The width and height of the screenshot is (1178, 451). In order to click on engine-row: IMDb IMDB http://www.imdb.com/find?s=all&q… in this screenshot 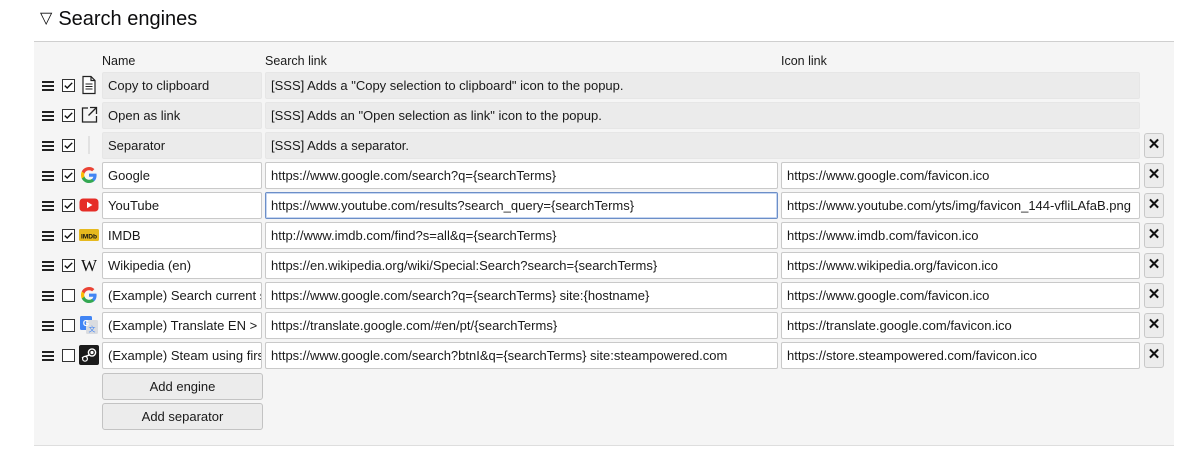, I will do `click(589, 236)`.